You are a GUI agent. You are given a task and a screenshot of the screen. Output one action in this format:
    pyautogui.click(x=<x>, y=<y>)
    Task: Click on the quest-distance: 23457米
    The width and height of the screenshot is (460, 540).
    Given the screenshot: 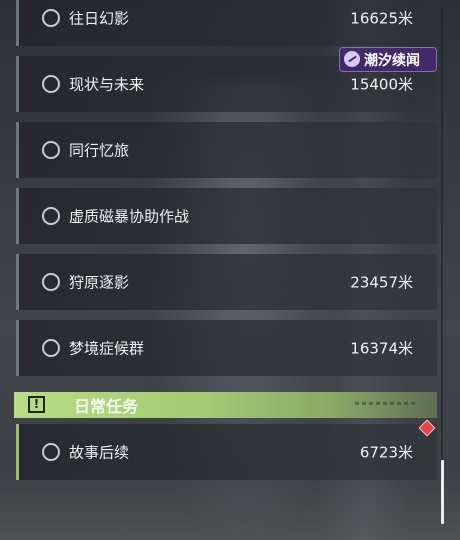 What is the action you would take?
    pyautogui.click(x=381, y=282)
    